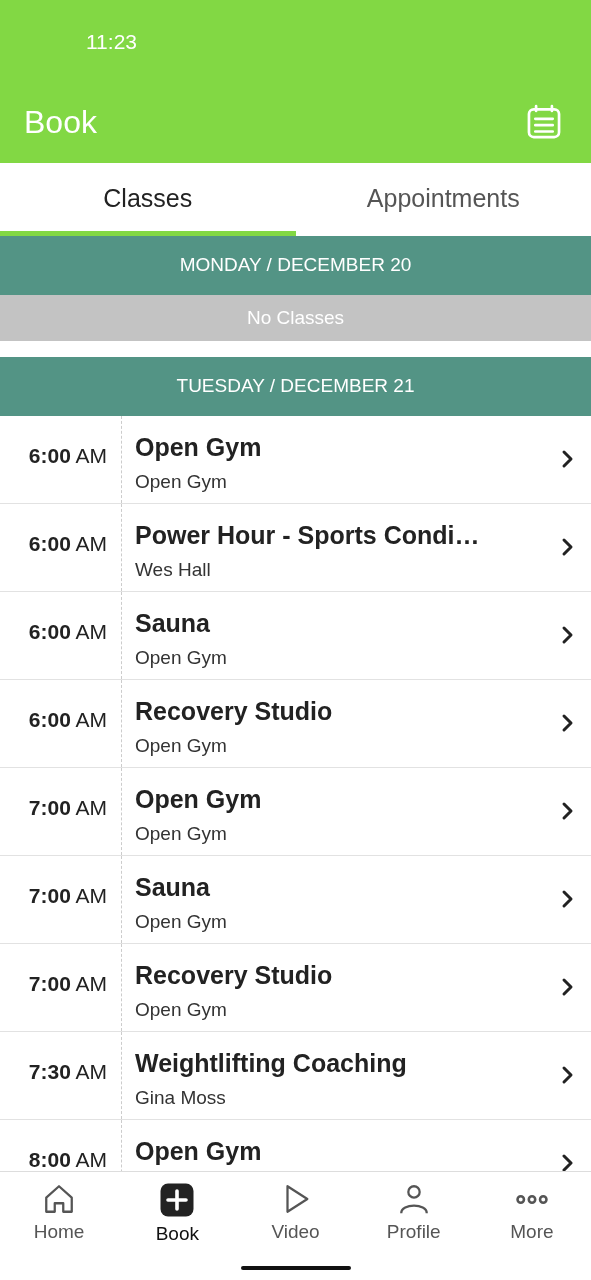  What do you see at coordinates (295, 386) in the screenshot?
I see `day-header: TUESDAY / DECEMBER 21` at bounding box center [295, 386].